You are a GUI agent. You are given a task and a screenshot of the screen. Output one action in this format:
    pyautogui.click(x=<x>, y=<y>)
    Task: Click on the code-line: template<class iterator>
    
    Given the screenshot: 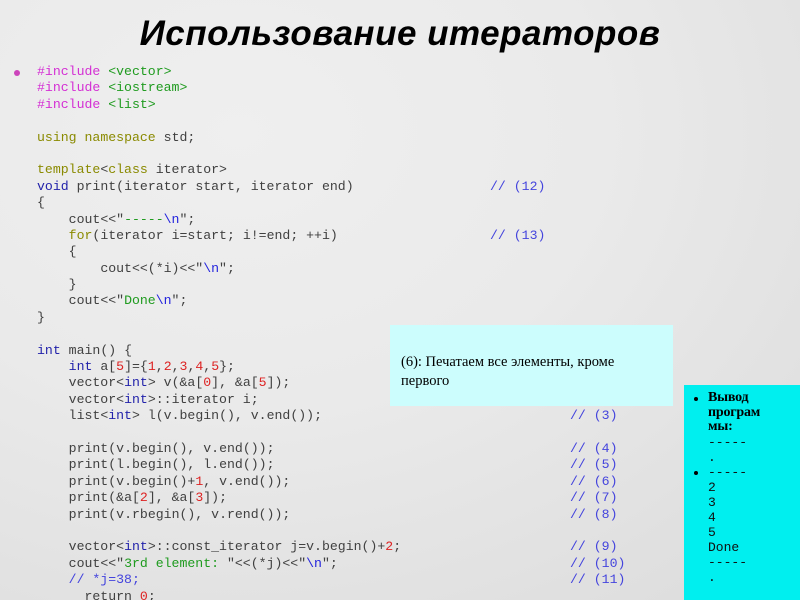 What is the action you would take?
    pyautogui.click(x=132, y=170)
    